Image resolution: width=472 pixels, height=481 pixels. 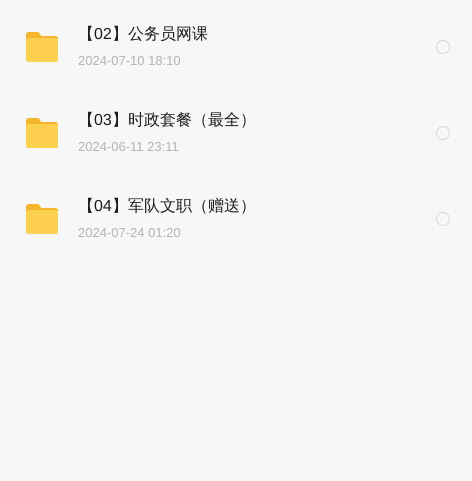 I want to click on modified-date: 2024-06-11 23:11, so click(x=129, y=146).